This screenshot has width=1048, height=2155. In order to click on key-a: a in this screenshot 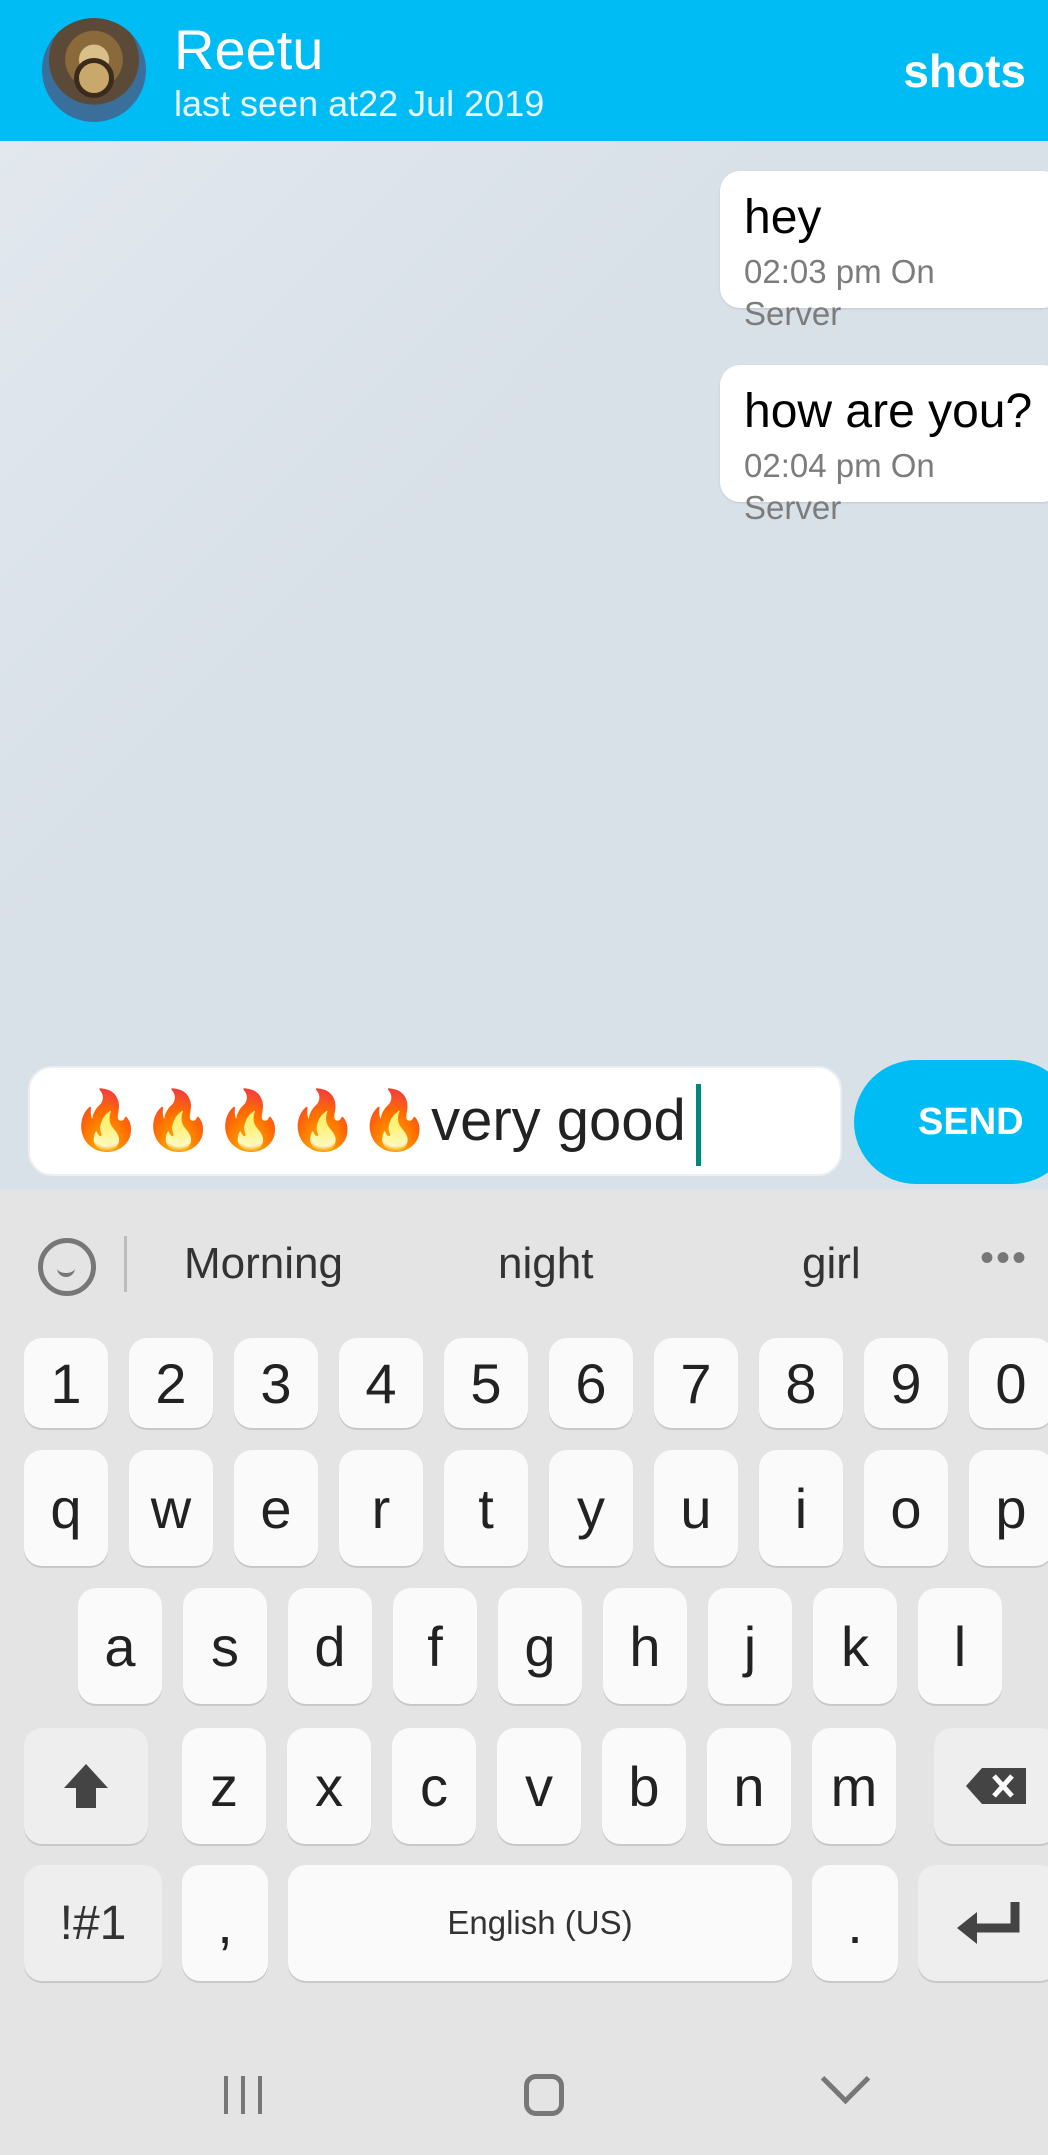, I will do `click(120, 1646)`.